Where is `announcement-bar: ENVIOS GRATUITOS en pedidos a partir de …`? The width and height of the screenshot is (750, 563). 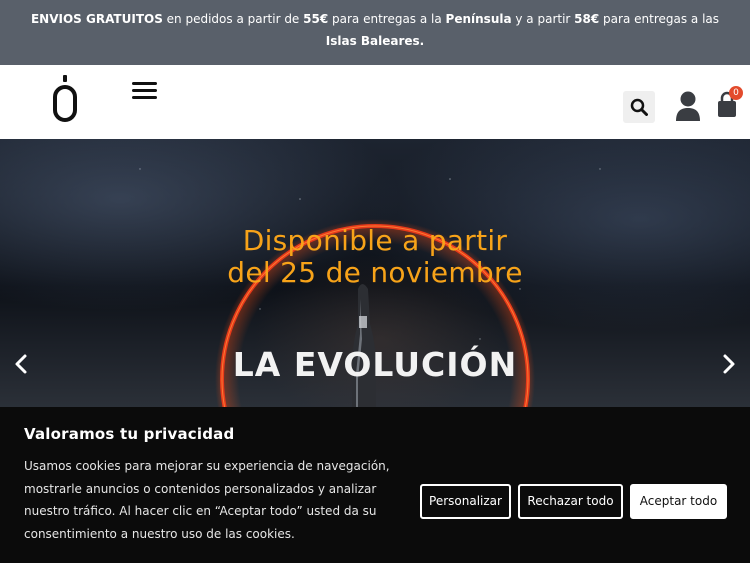
announcement-bar: ENVIOS GRATUITOS en pedidos a partir de … is located at coordinates (375, 32).